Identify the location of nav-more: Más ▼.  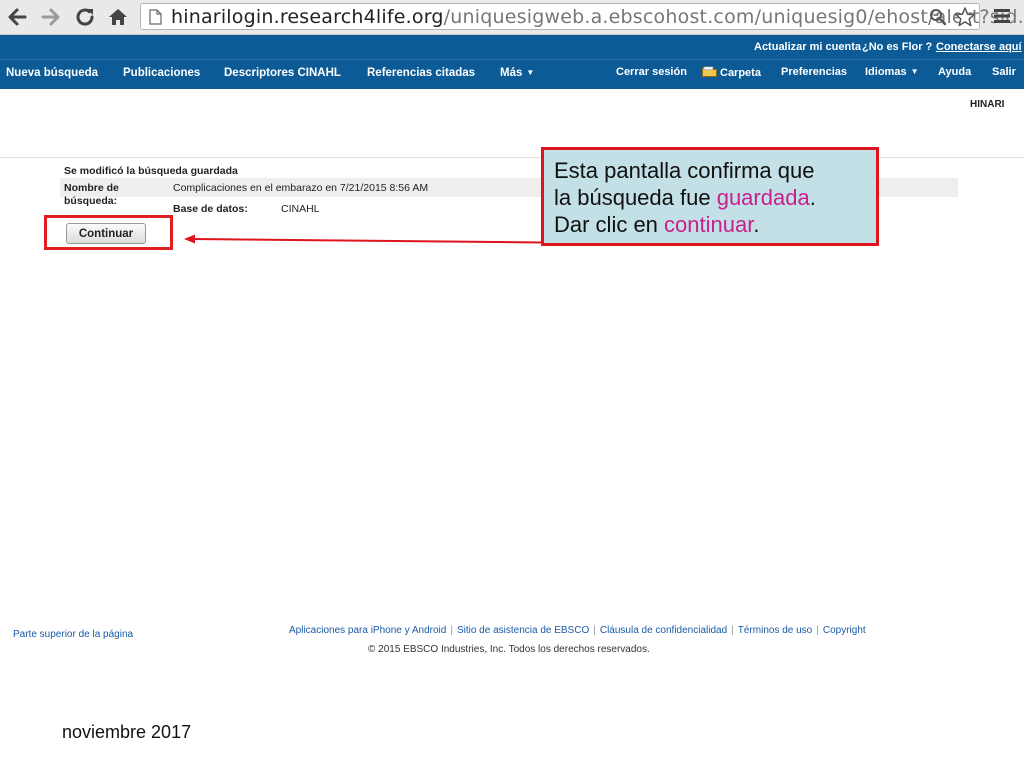
(517, 73).